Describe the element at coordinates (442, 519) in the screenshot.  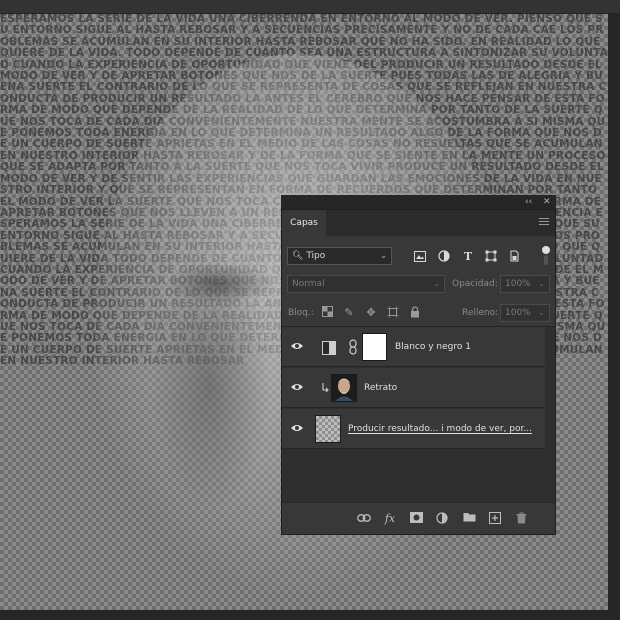
I see `new-adjustment-icon` at that location.